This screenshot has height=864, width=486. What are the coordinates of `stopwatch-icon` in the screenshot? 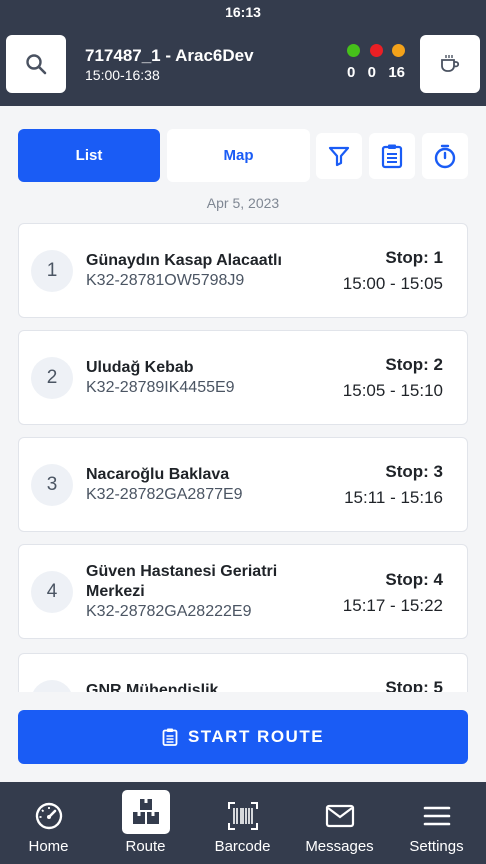 It's located at (445, 156).